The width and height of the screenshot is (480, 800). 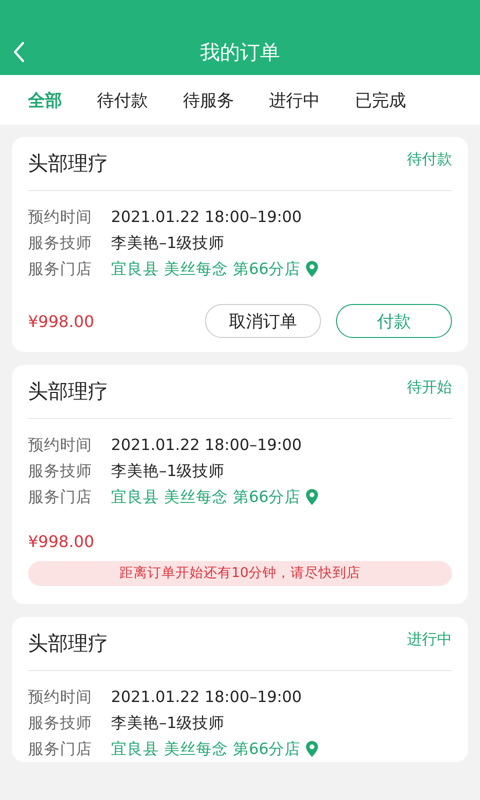 What do you see at coordinates (240, 52) in the screenshot?
I see `page-title: 我的订单` at bounding box center [240, 52].